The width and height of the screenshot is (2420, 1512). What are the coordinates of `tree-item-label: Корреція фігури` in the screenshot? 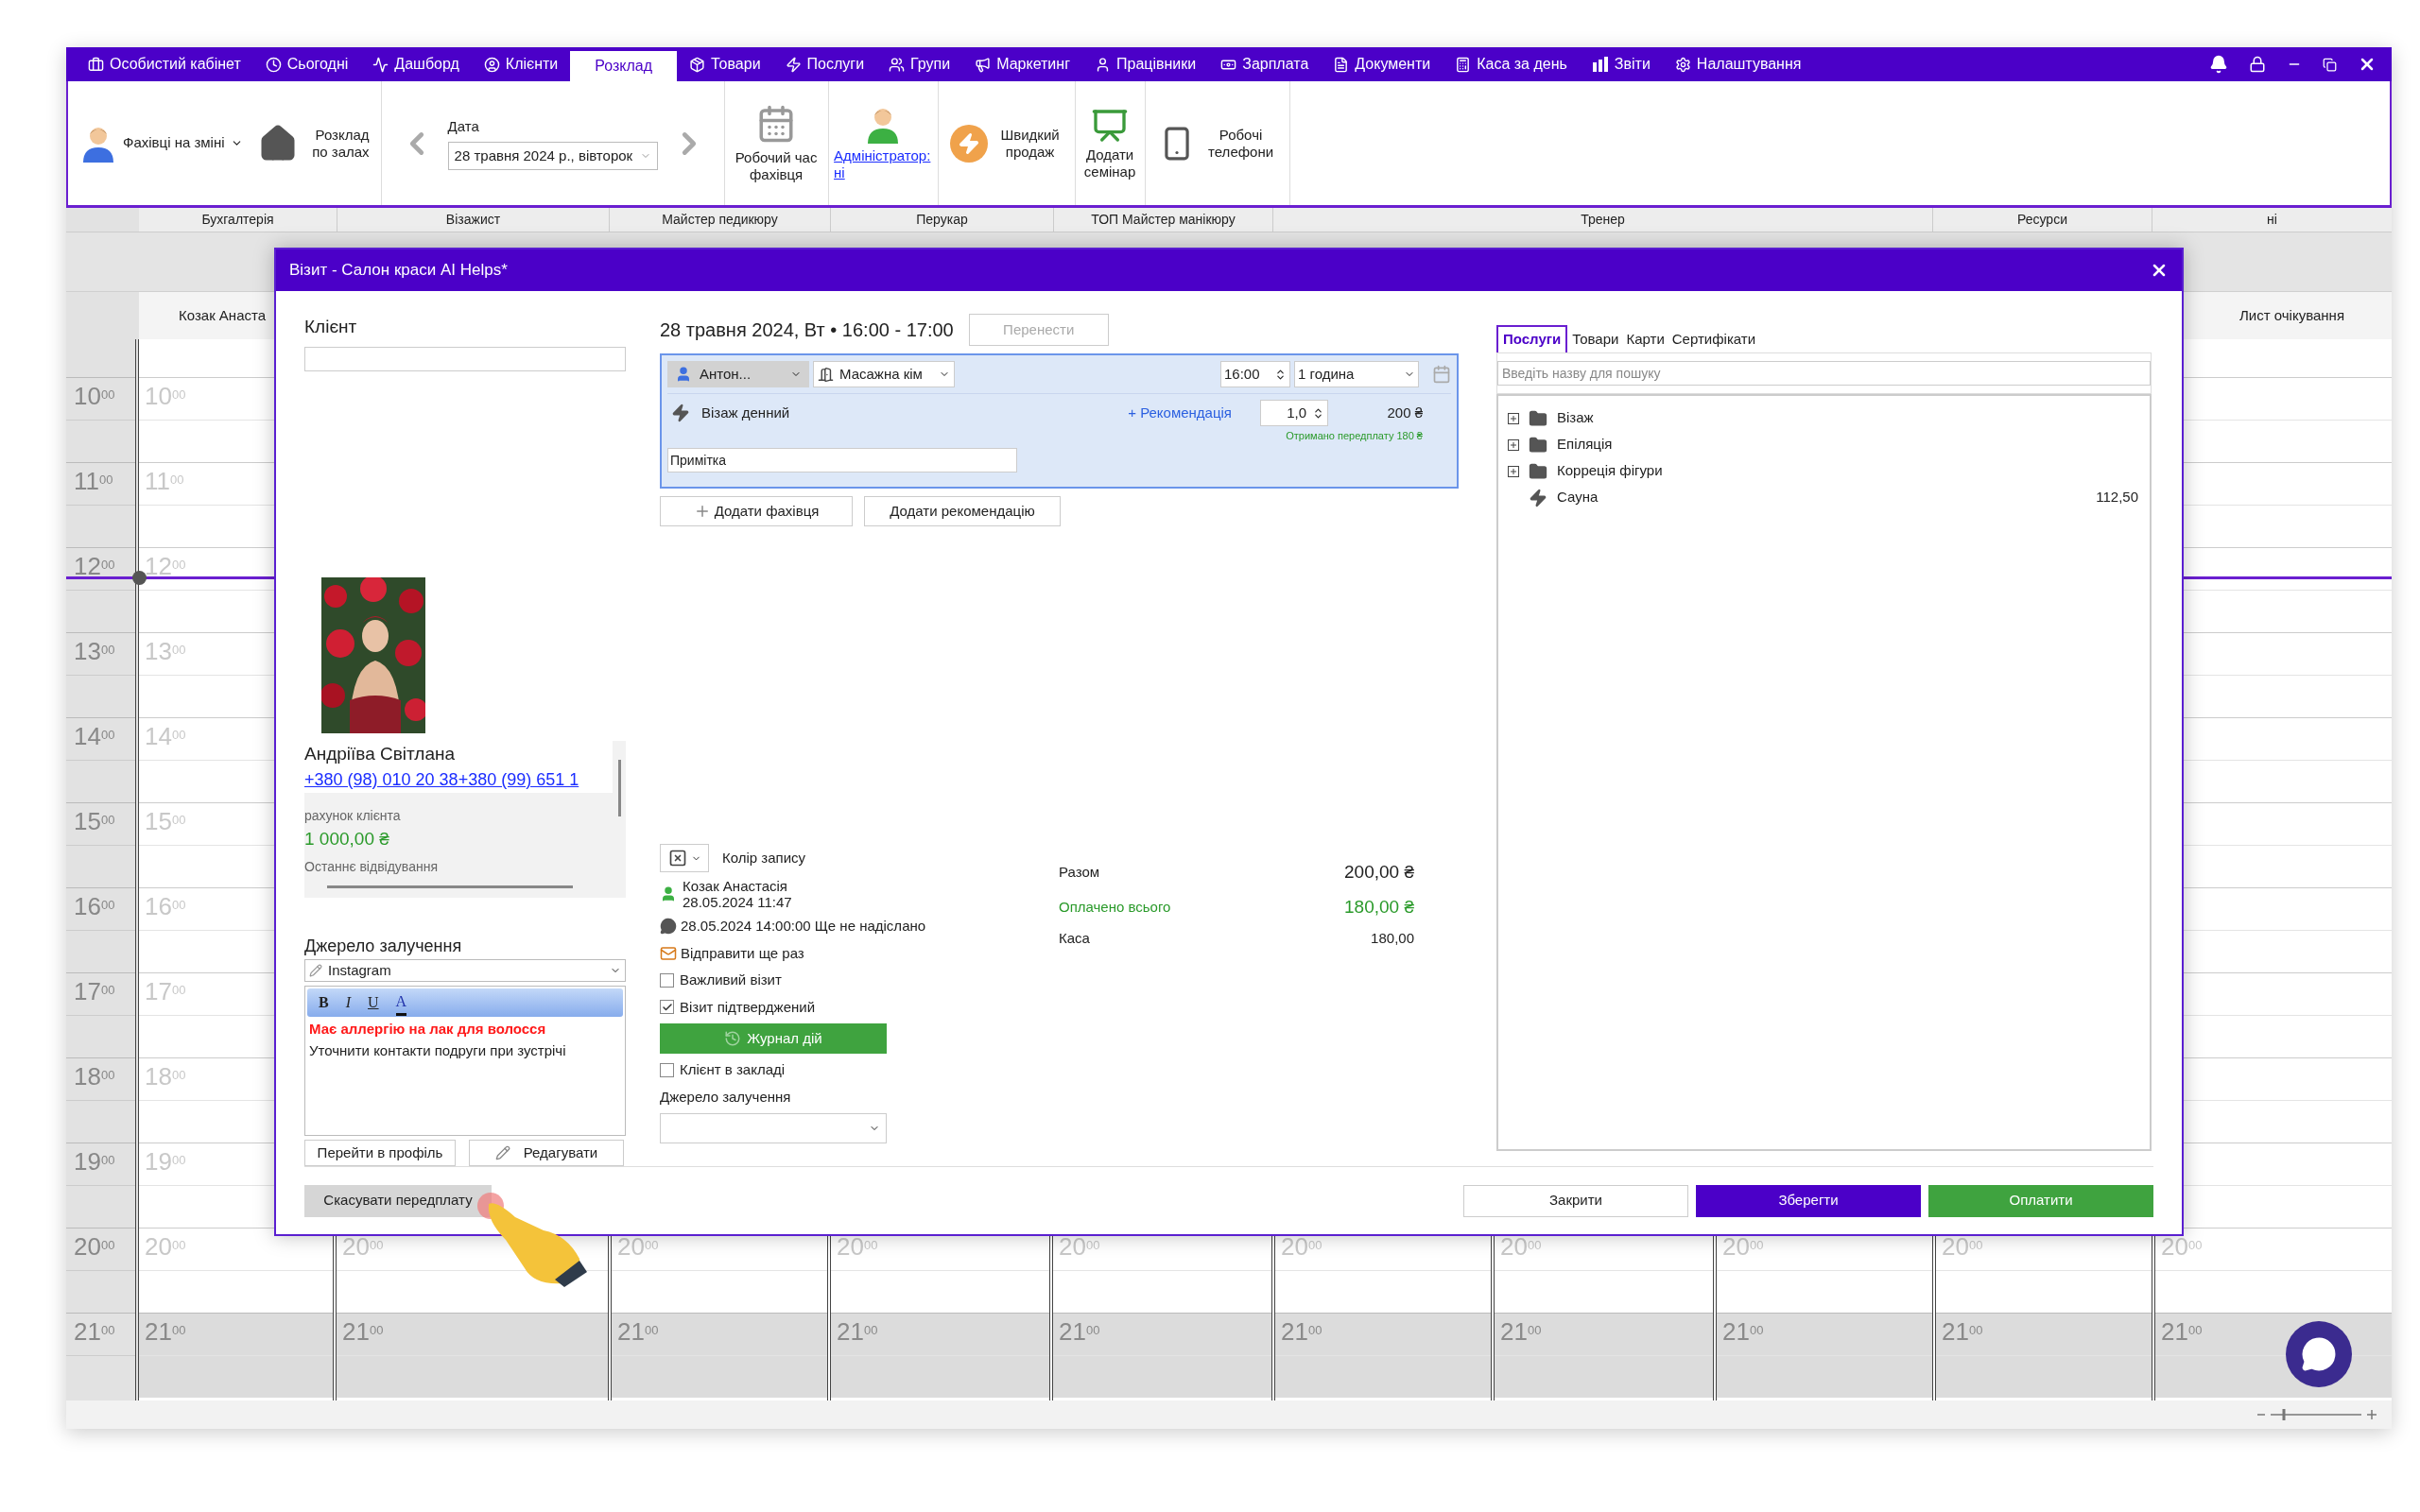 It's located at (1610, 471).